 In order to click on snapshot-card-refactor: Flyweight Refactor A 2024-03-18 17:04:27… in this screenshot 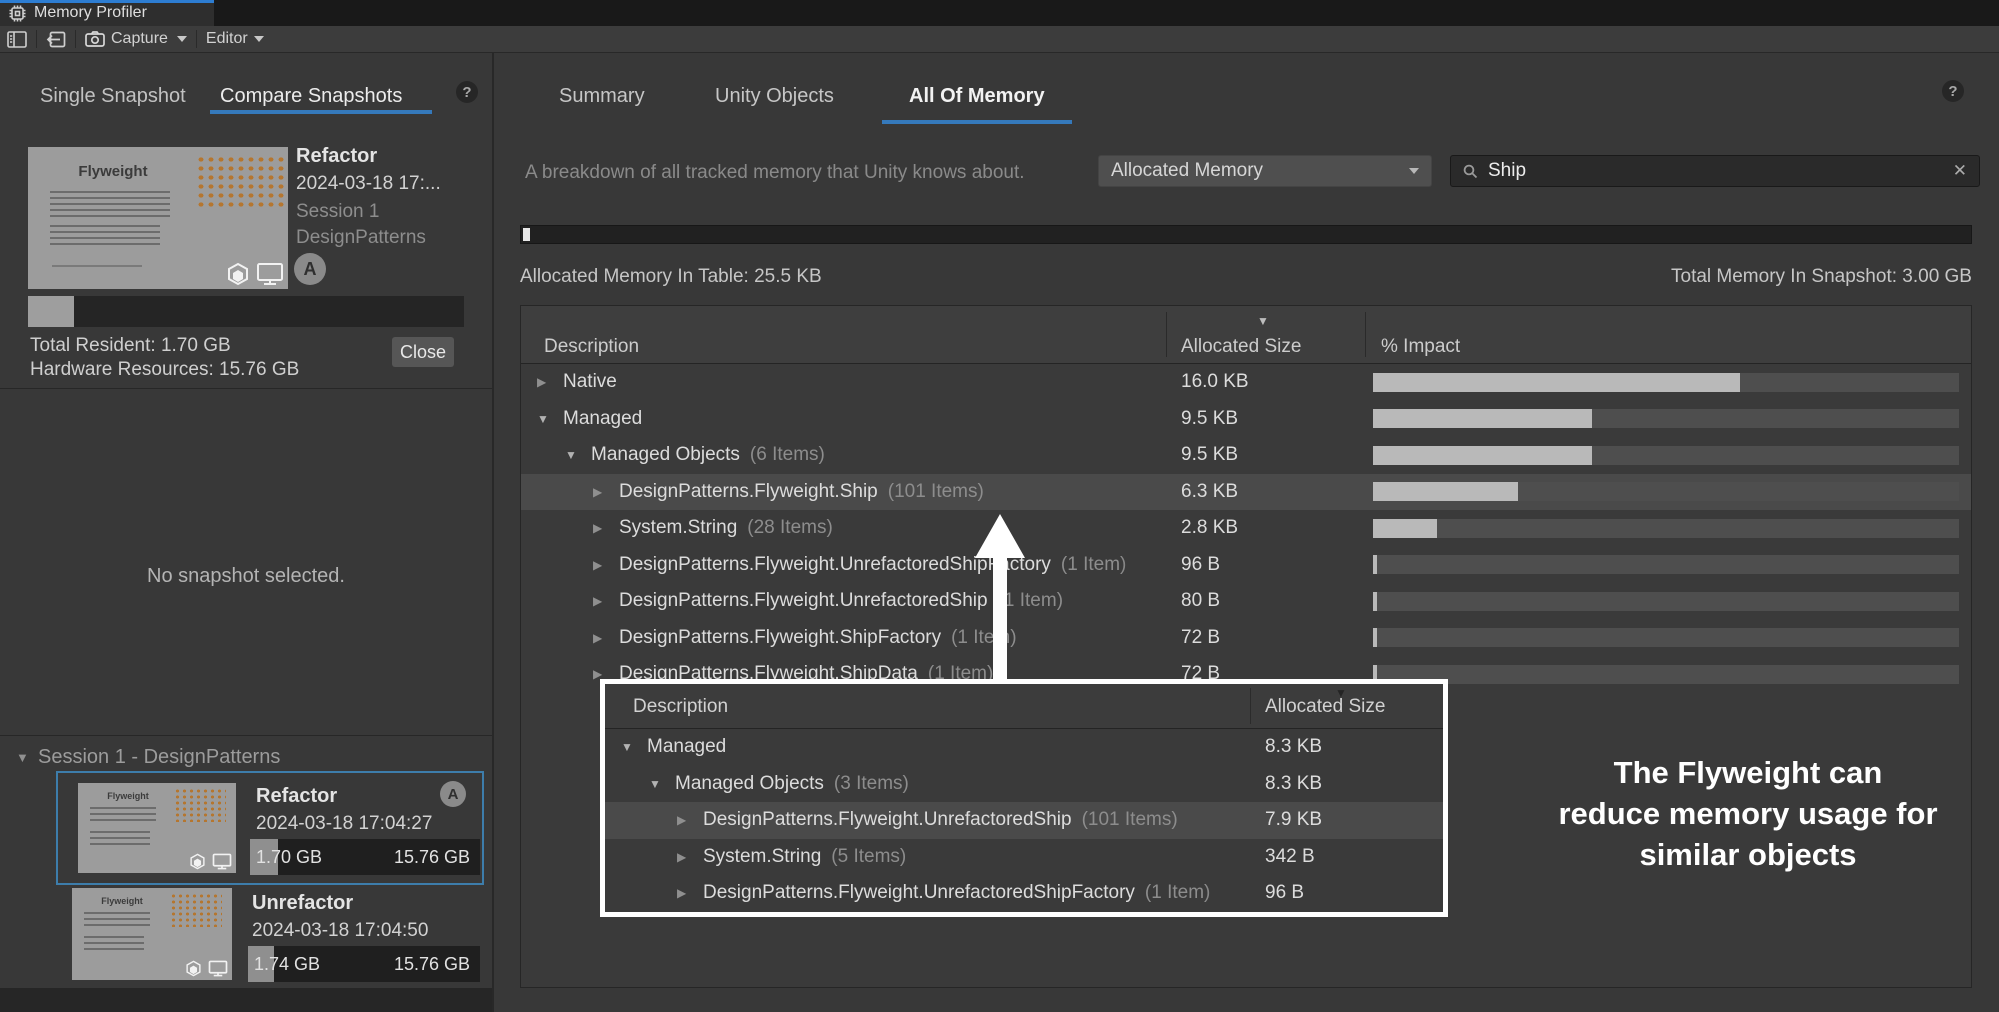, I will do `click(270, 828)`.